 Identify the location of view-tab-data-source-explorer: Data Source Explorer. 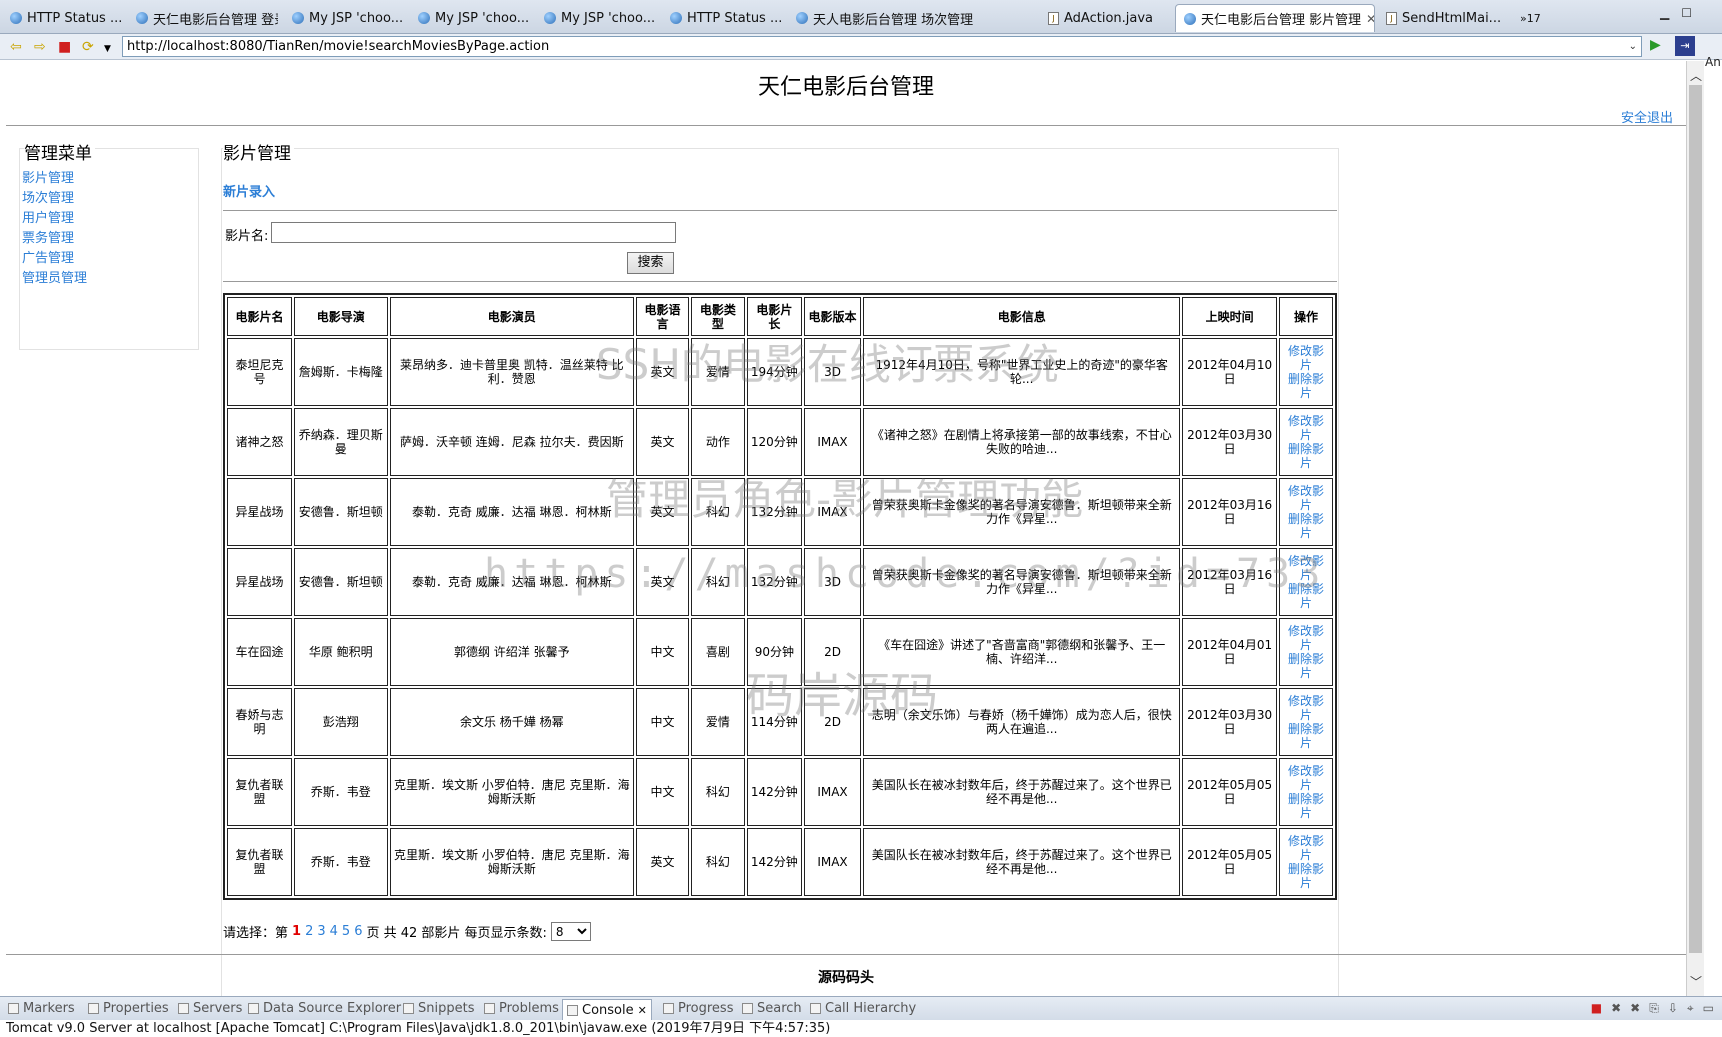
(324, 1008).